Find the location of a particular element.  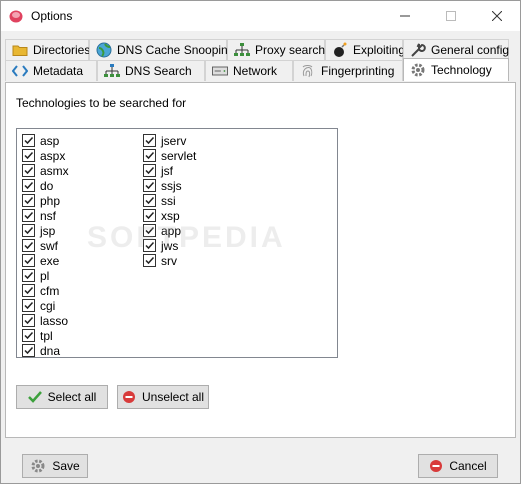

maximize-button is located at coordinates (451, 16).